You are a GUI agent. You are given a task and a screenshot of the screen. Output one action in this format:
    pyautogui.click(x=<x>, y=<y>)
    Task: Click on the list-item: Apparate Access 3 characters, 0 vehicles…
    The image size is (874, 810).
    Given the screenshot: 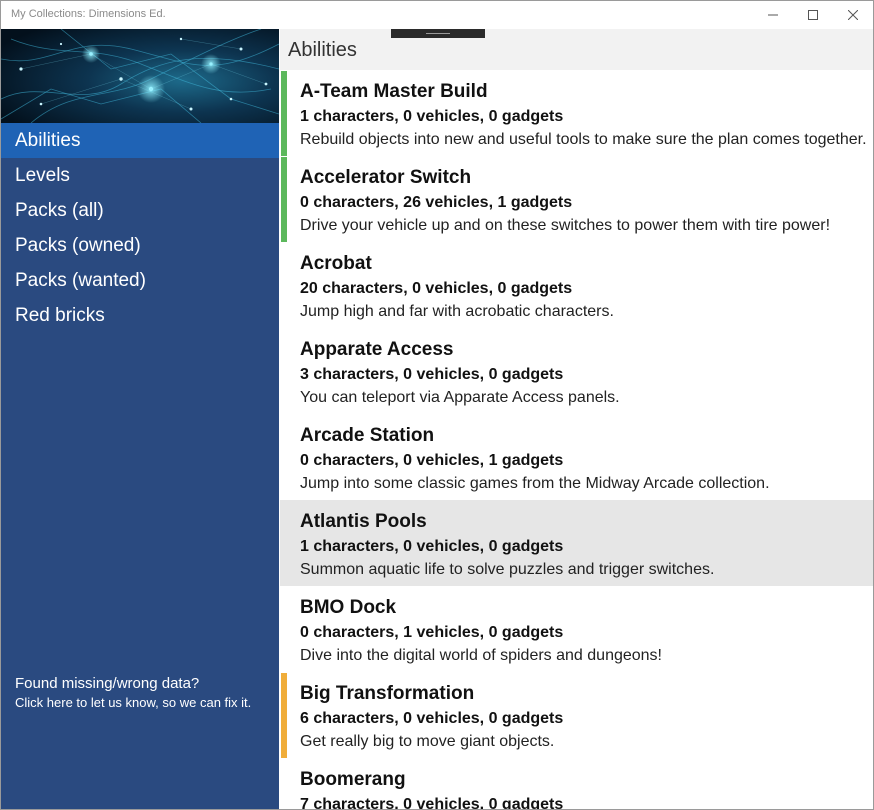 What is the action you would take?
    pyautogui.click(x=576, y=371)
    